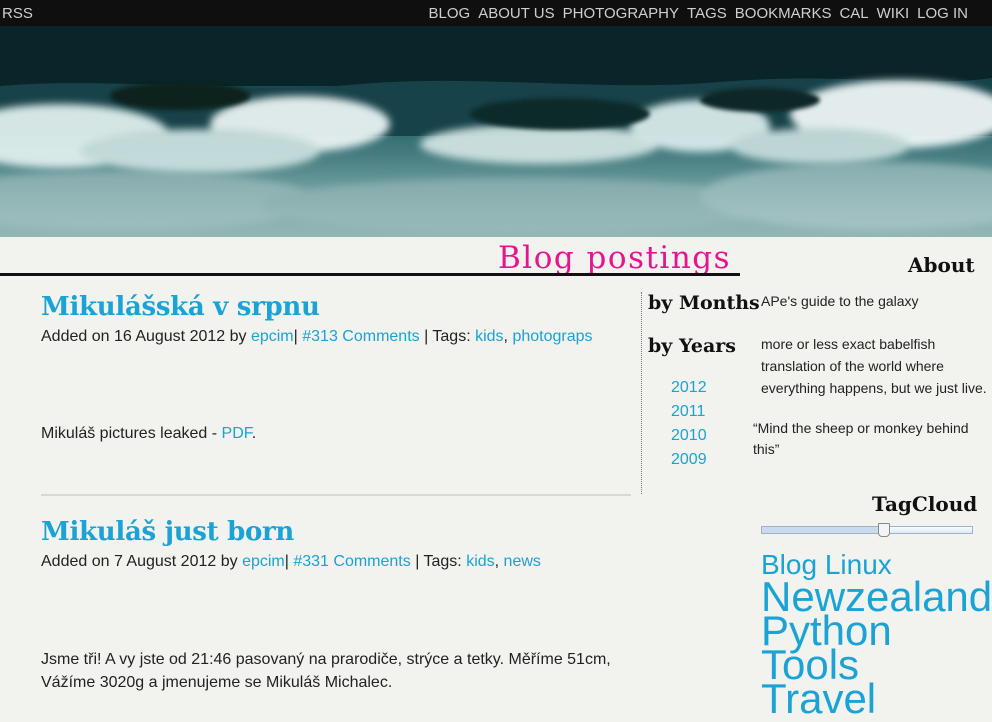 The height and width of the screenshot is (722, 992). Describe the element at coordinates (925, 504) in the screenshot. I see `tagcloud-heading: TagCloud` at that location.